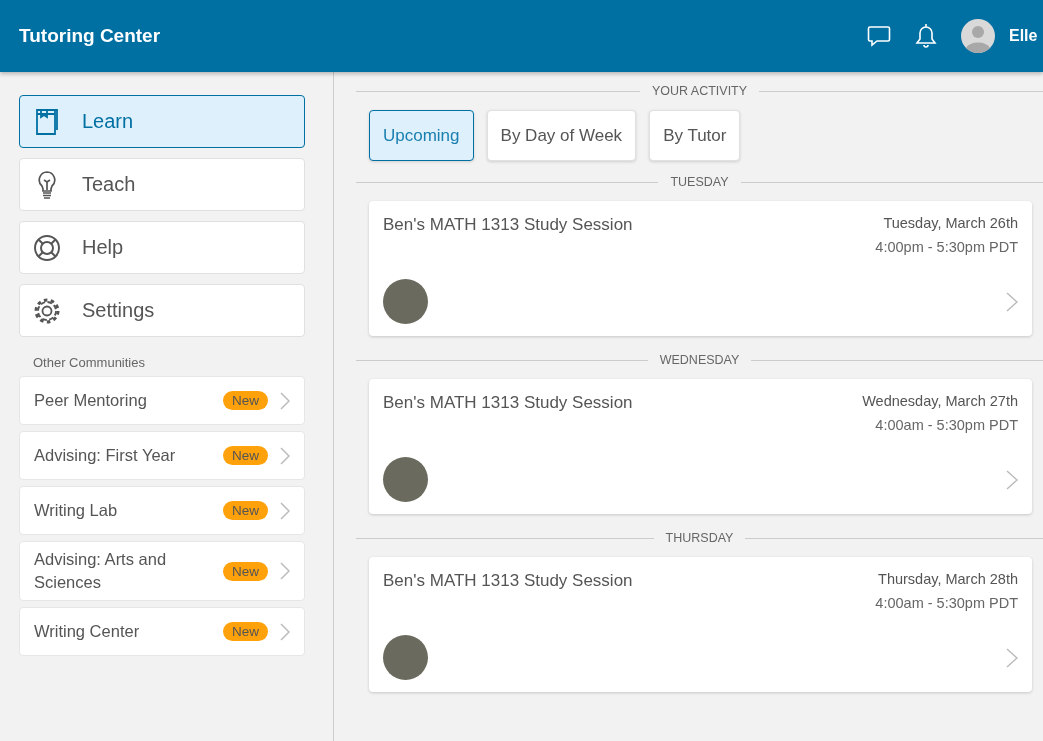 Image resolution: width=1043 pixels, height=741 pixels. Describe the element at coordinates (76, 510) in the screenshot. I see `community-name: Writing Lab` at that location.